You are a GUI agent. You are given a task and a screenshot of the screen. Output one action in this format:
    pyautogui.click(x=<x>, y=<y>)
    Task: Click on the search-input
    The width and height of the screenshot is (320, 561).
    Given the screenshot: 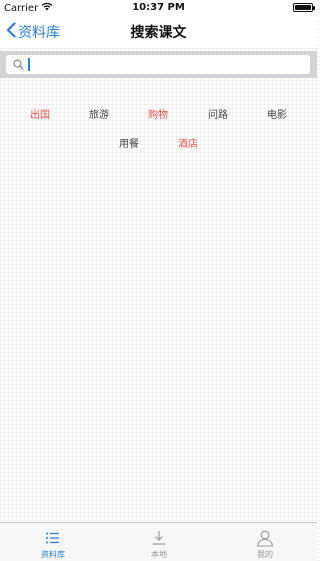 What is the action you would take?
    pyautogui.click(x=167, y=64)
    